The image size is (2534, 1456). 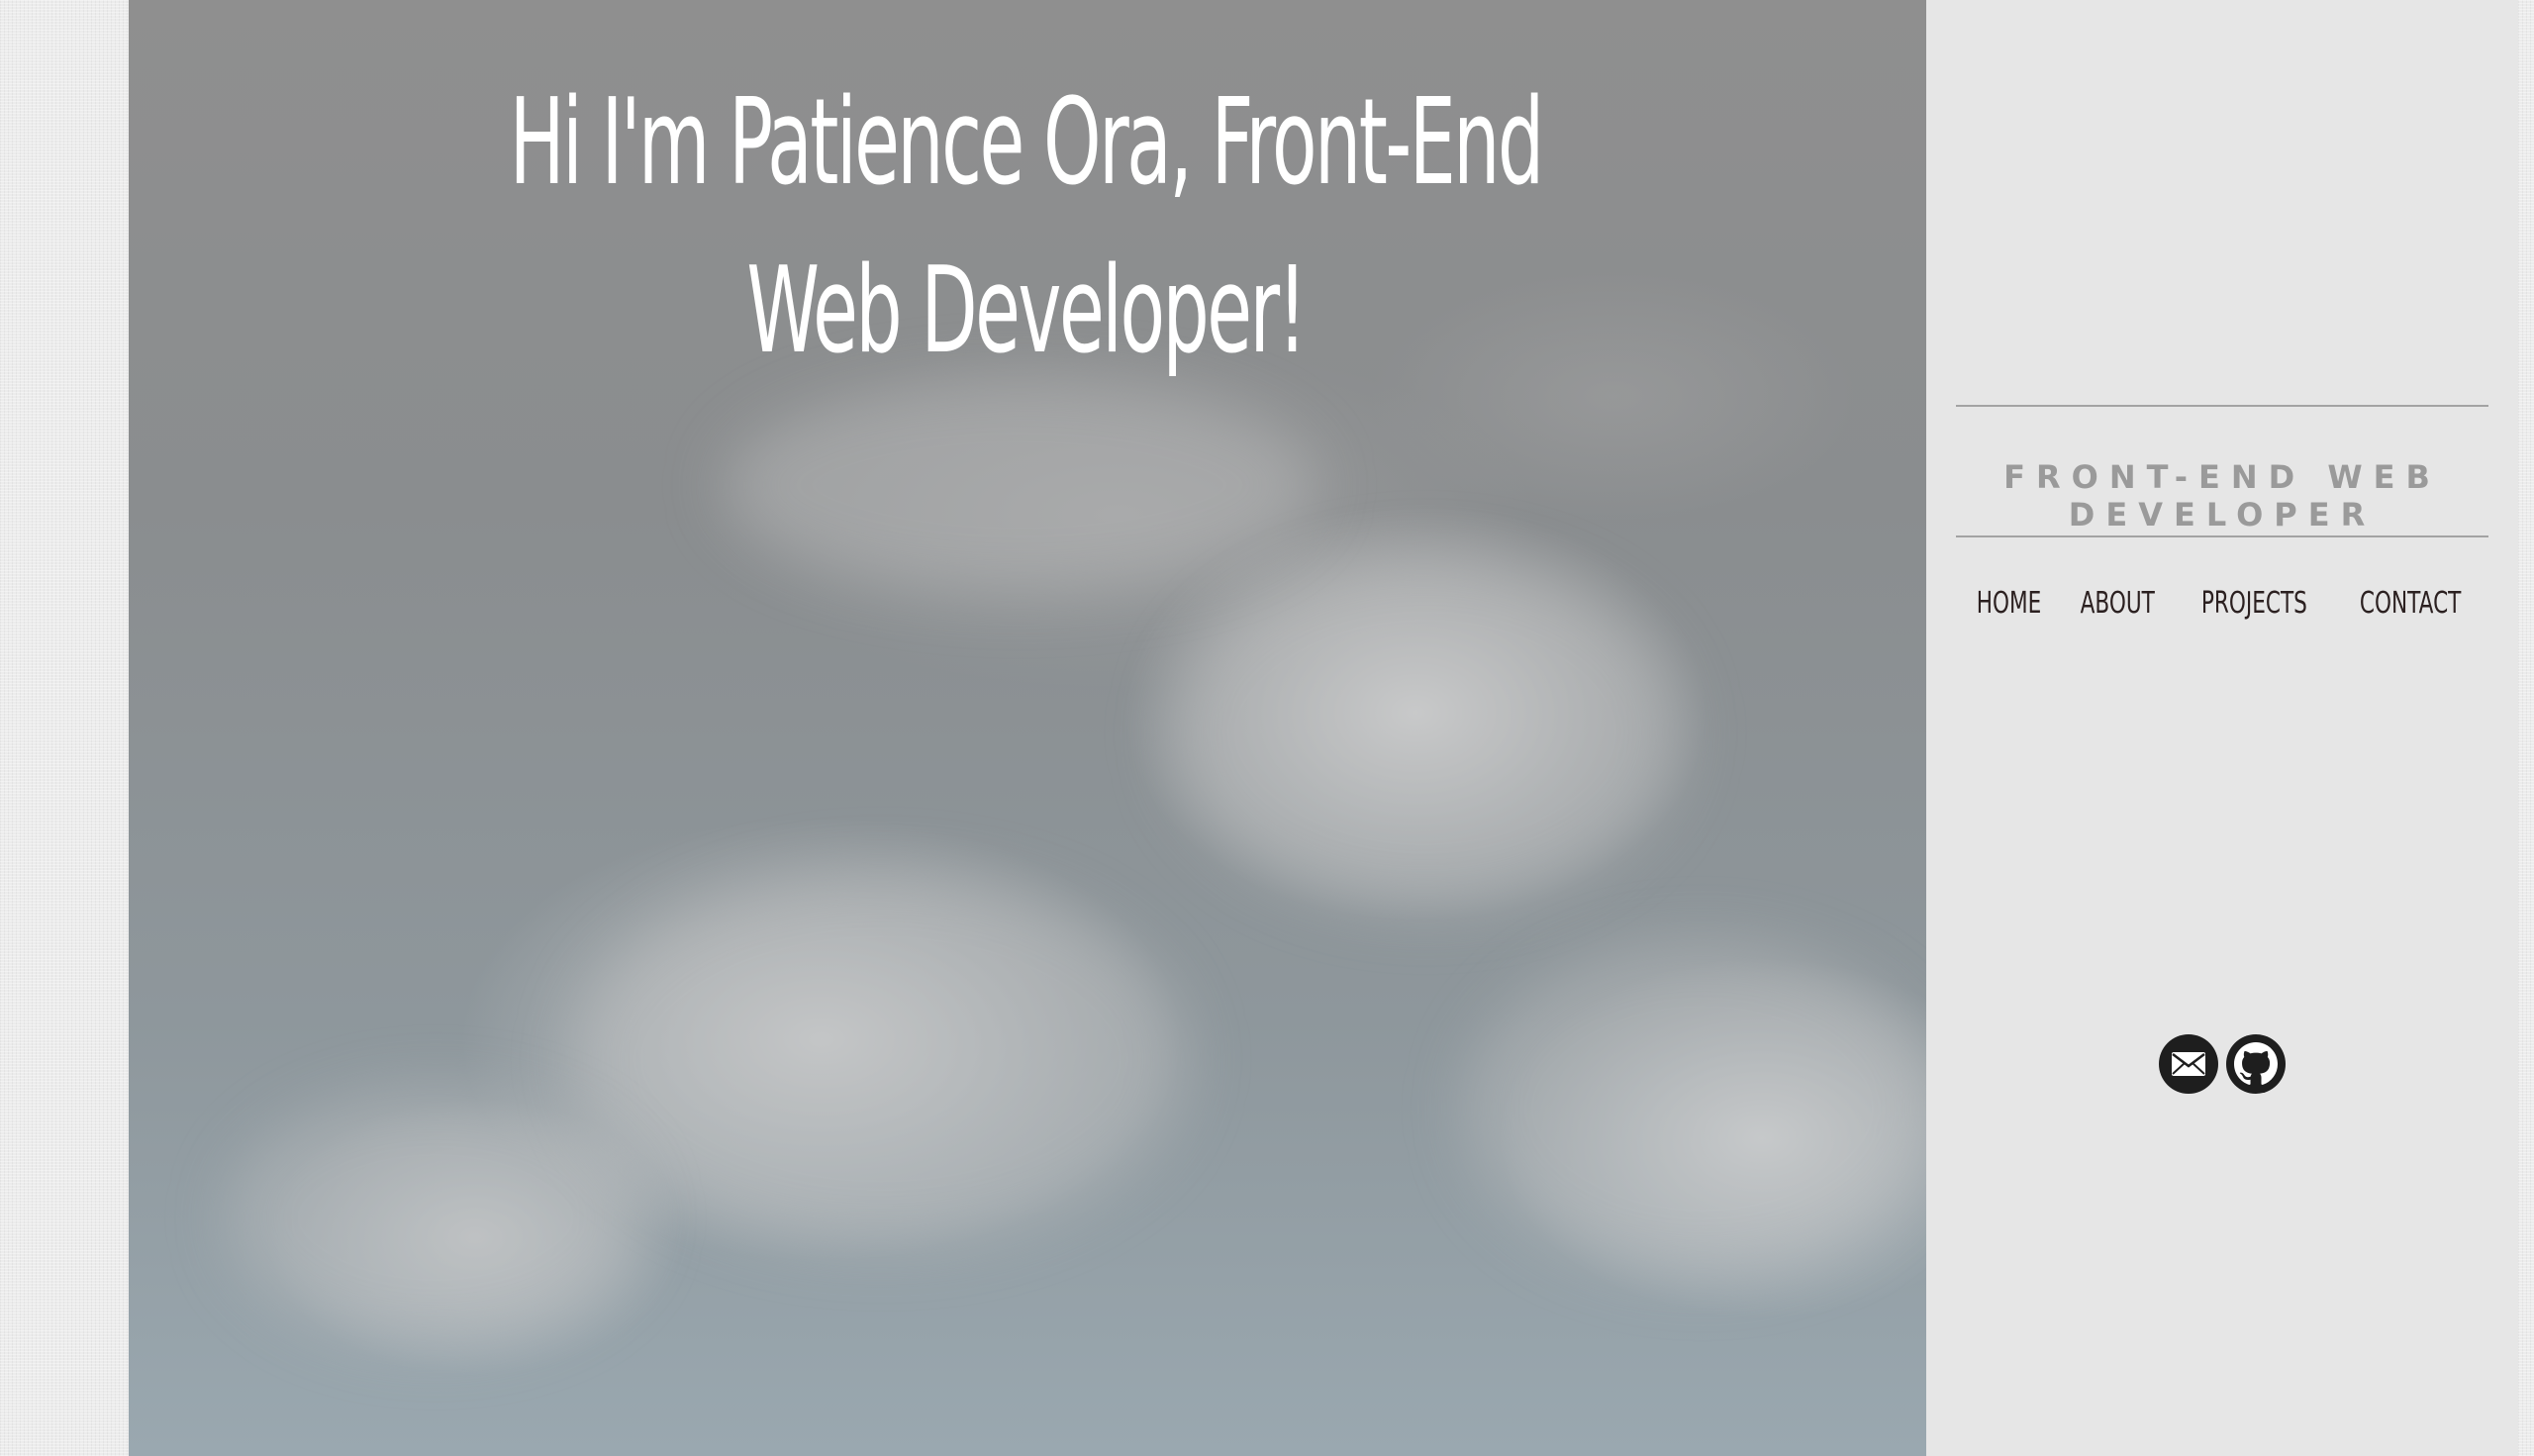 I want to click on divider-bottom, so click(x=2222, y=536).